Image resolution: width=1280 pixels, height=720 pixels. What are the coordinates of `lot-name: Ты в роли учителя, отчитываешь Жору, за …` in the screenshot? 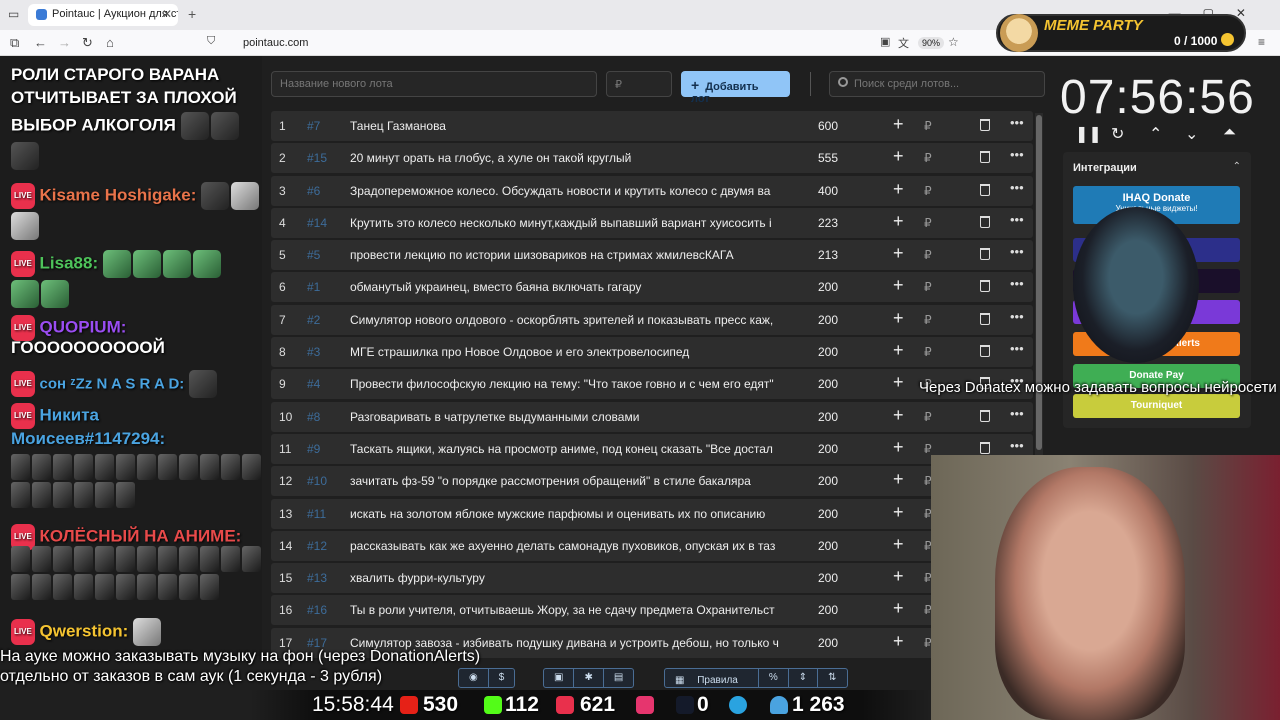 It's located at (570, 610).